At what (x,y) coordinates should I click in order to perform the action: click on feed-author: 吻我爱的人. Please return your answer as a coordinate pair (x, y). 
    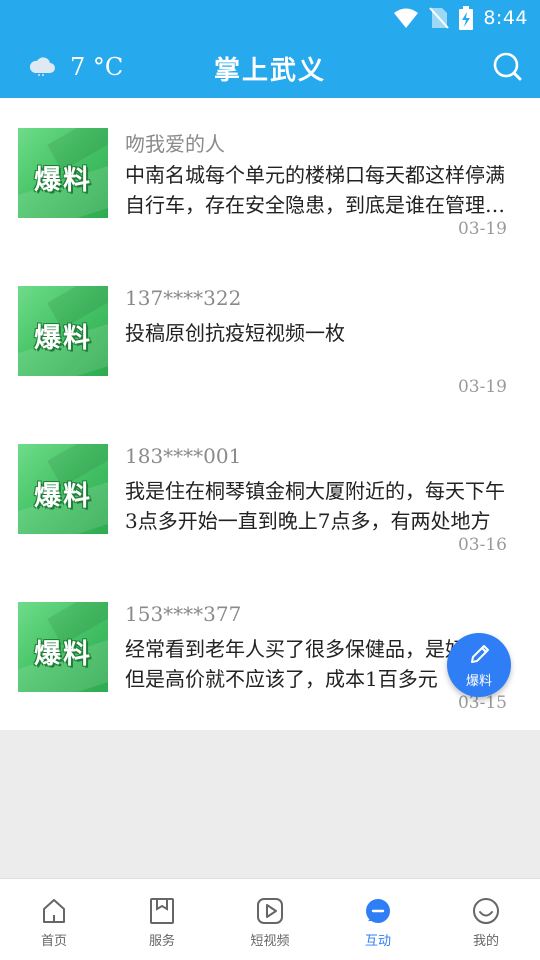
    Looking at the image, I should click on (175, 144).